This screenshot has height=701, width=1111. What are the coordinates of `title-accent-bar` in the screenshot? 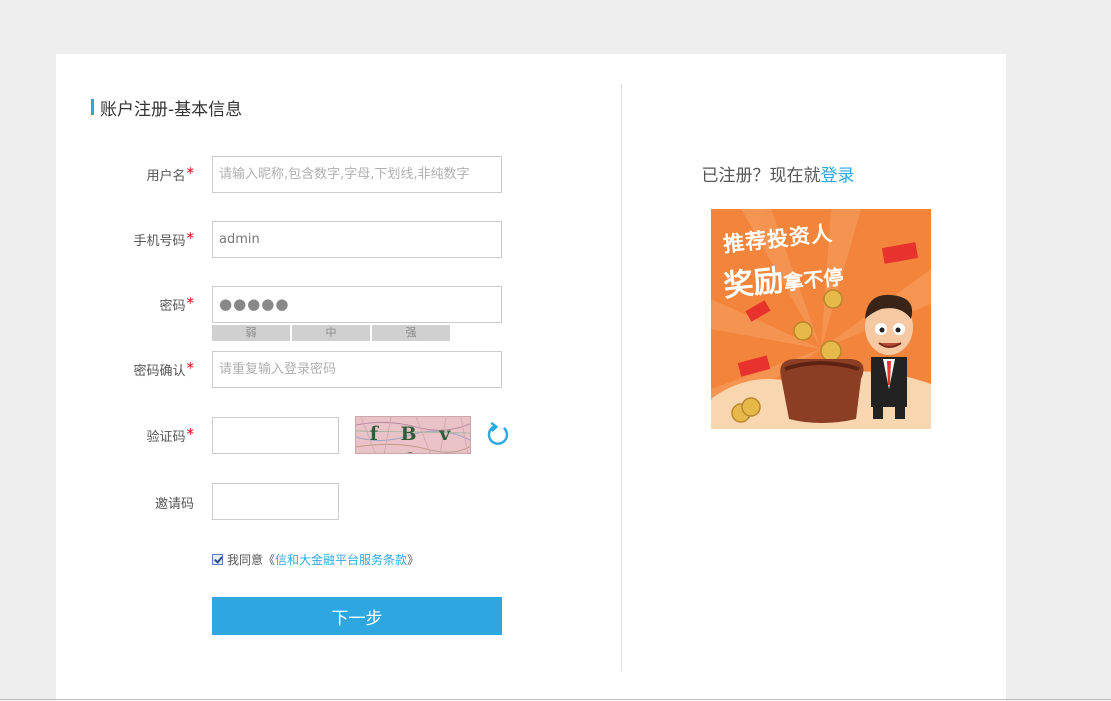 It's located at (92, 107).